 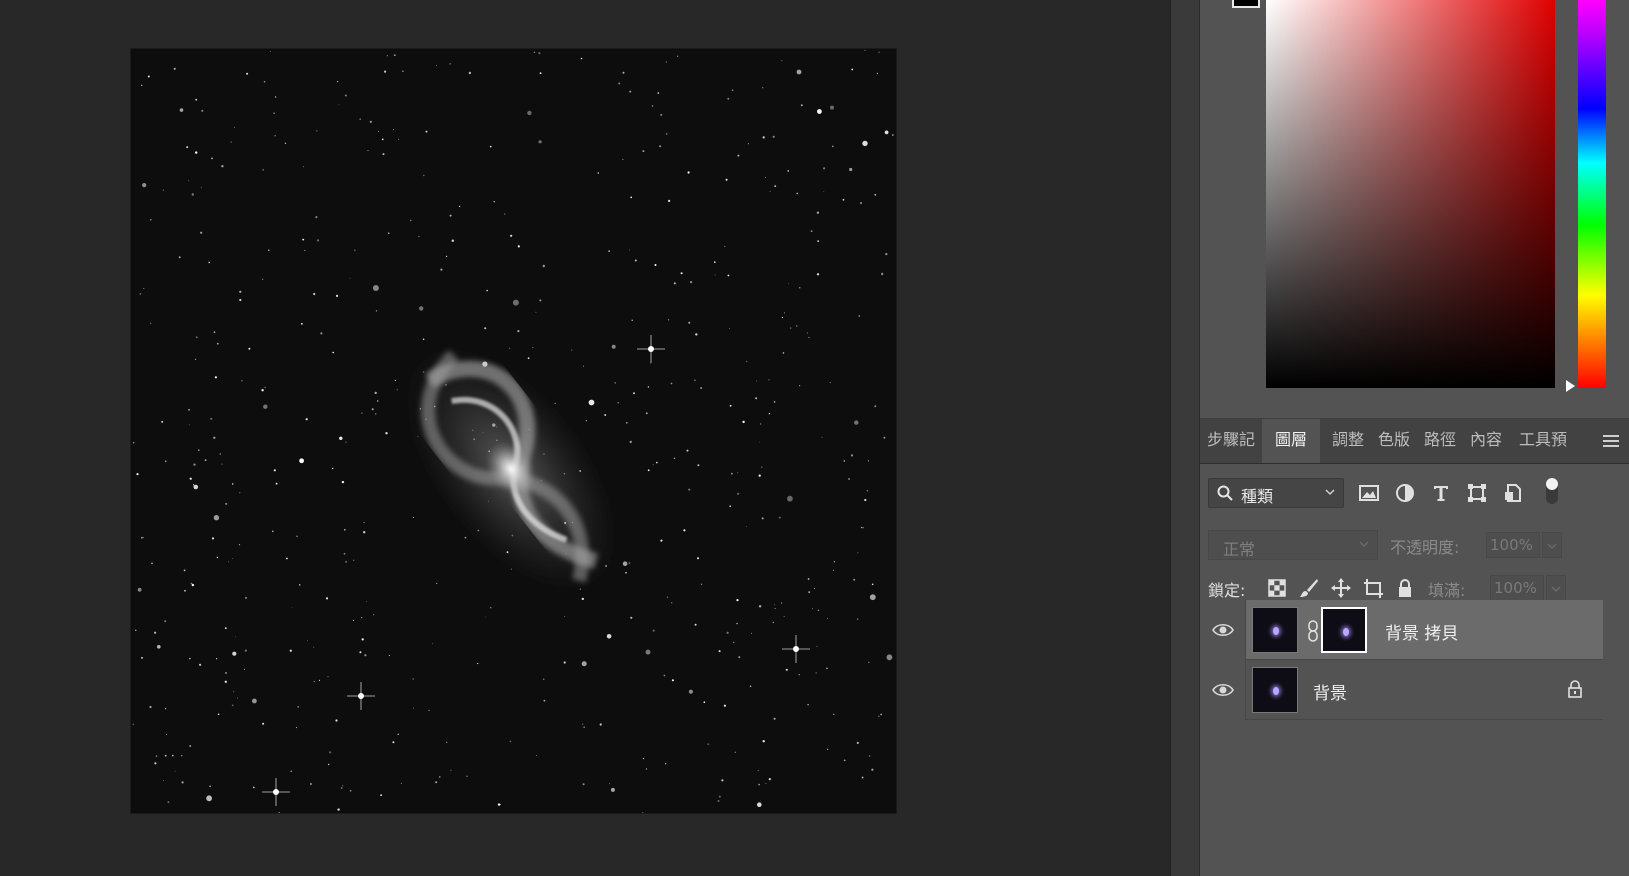 I want to click on fill-field: 100%, so click(x=1517, y=588).